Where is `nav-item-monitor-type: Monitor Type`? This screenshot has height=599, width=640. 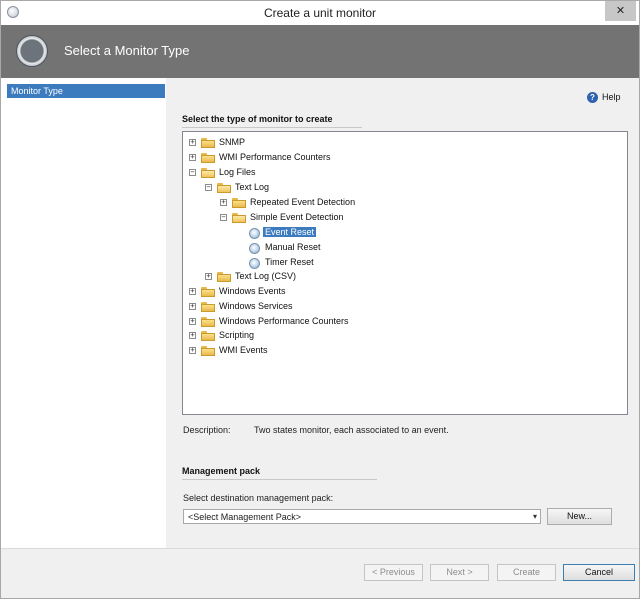
nav-item-monitor-type: Monitor Type is located at coordinates (86, 91).